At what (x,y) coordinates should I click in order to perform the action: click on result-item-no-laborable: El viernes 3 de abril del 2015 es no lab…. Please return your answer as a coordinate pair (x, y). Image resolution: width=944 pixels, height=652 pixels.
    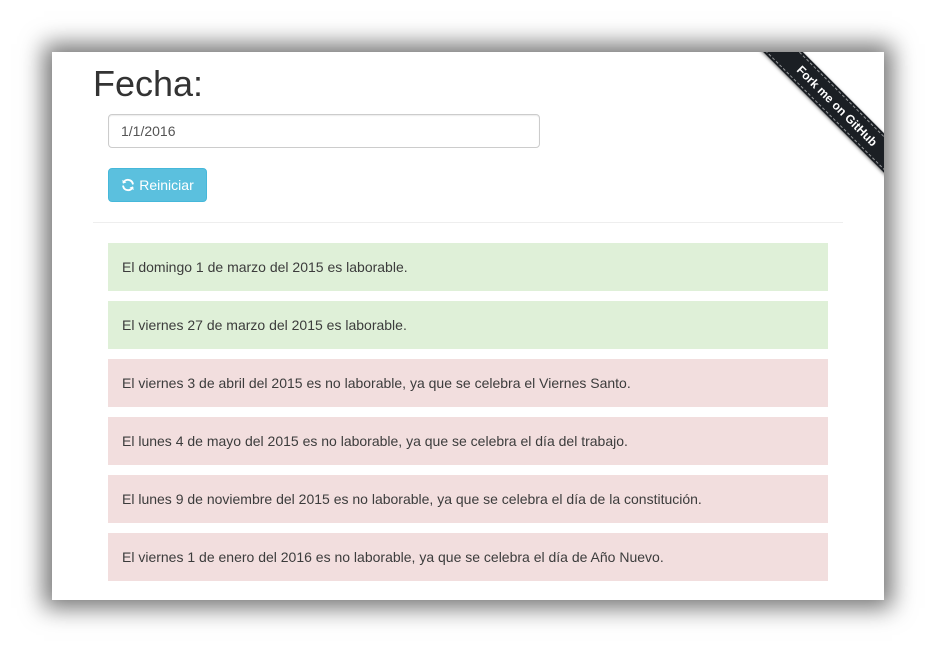
    Looking at the image, I should click on (468, 383).